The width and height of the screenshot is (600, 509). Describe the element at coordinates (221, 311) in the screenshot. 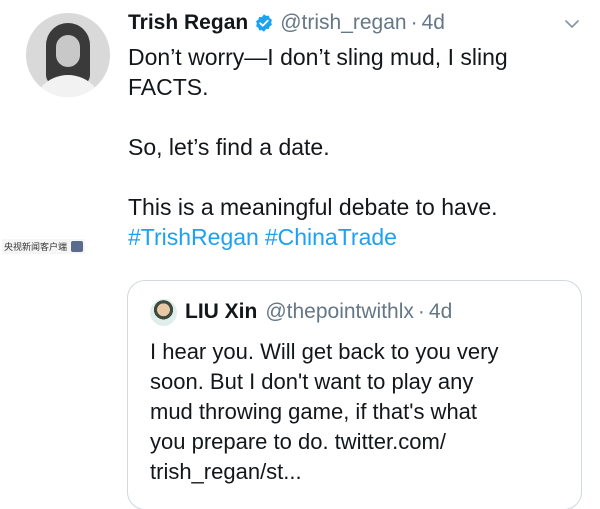

I see `quoted-author-name: LIU Xin` at that location.